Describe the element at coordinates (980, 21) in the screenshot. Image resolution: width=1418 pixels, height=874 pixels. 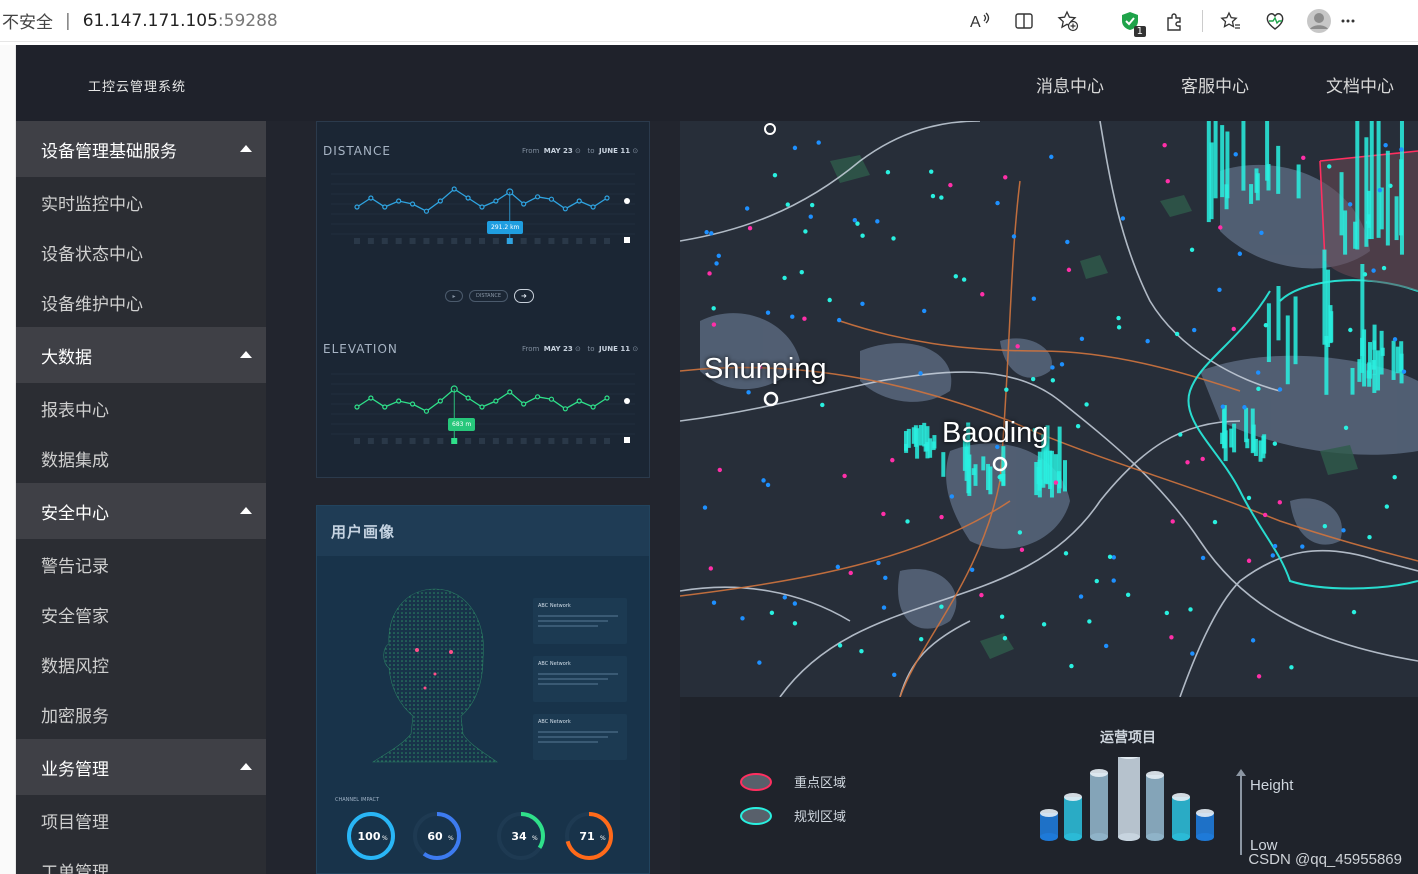
I see `read-aloud-icon: A` at that location.